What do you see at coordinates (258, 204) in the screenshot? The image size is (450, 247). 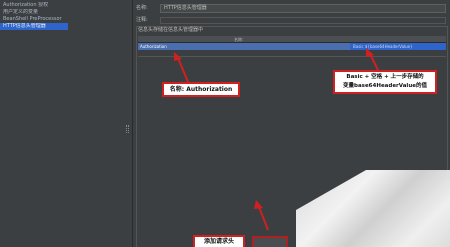 I see `arrow-head-add` at bounding box center [258, 204].